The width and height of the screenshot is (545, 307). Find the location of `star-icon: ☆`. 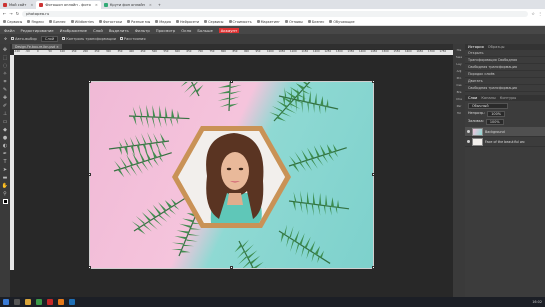

star-icon: ☆ is located at coordinates (533, 13).